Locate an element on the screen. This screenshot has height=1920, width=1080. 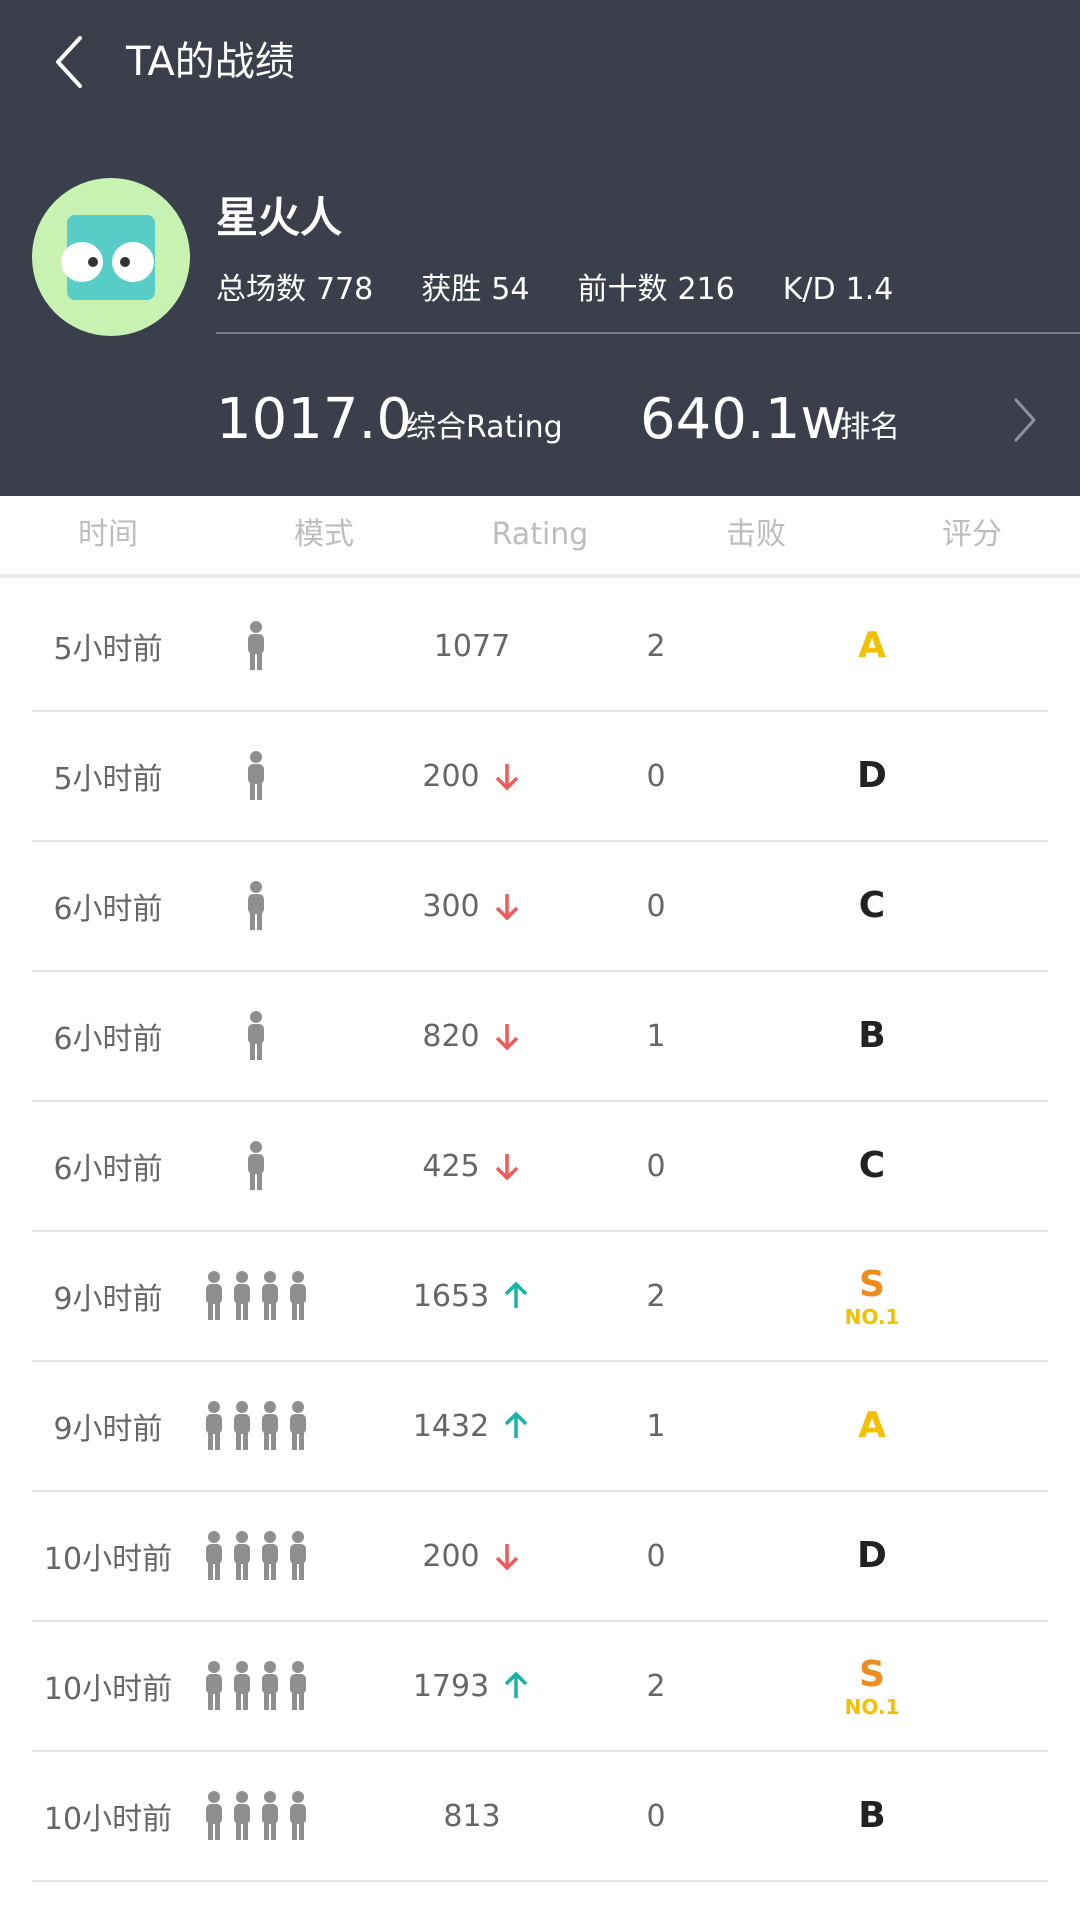
stat-label: 总场数 is located at coordinates (261, 289).